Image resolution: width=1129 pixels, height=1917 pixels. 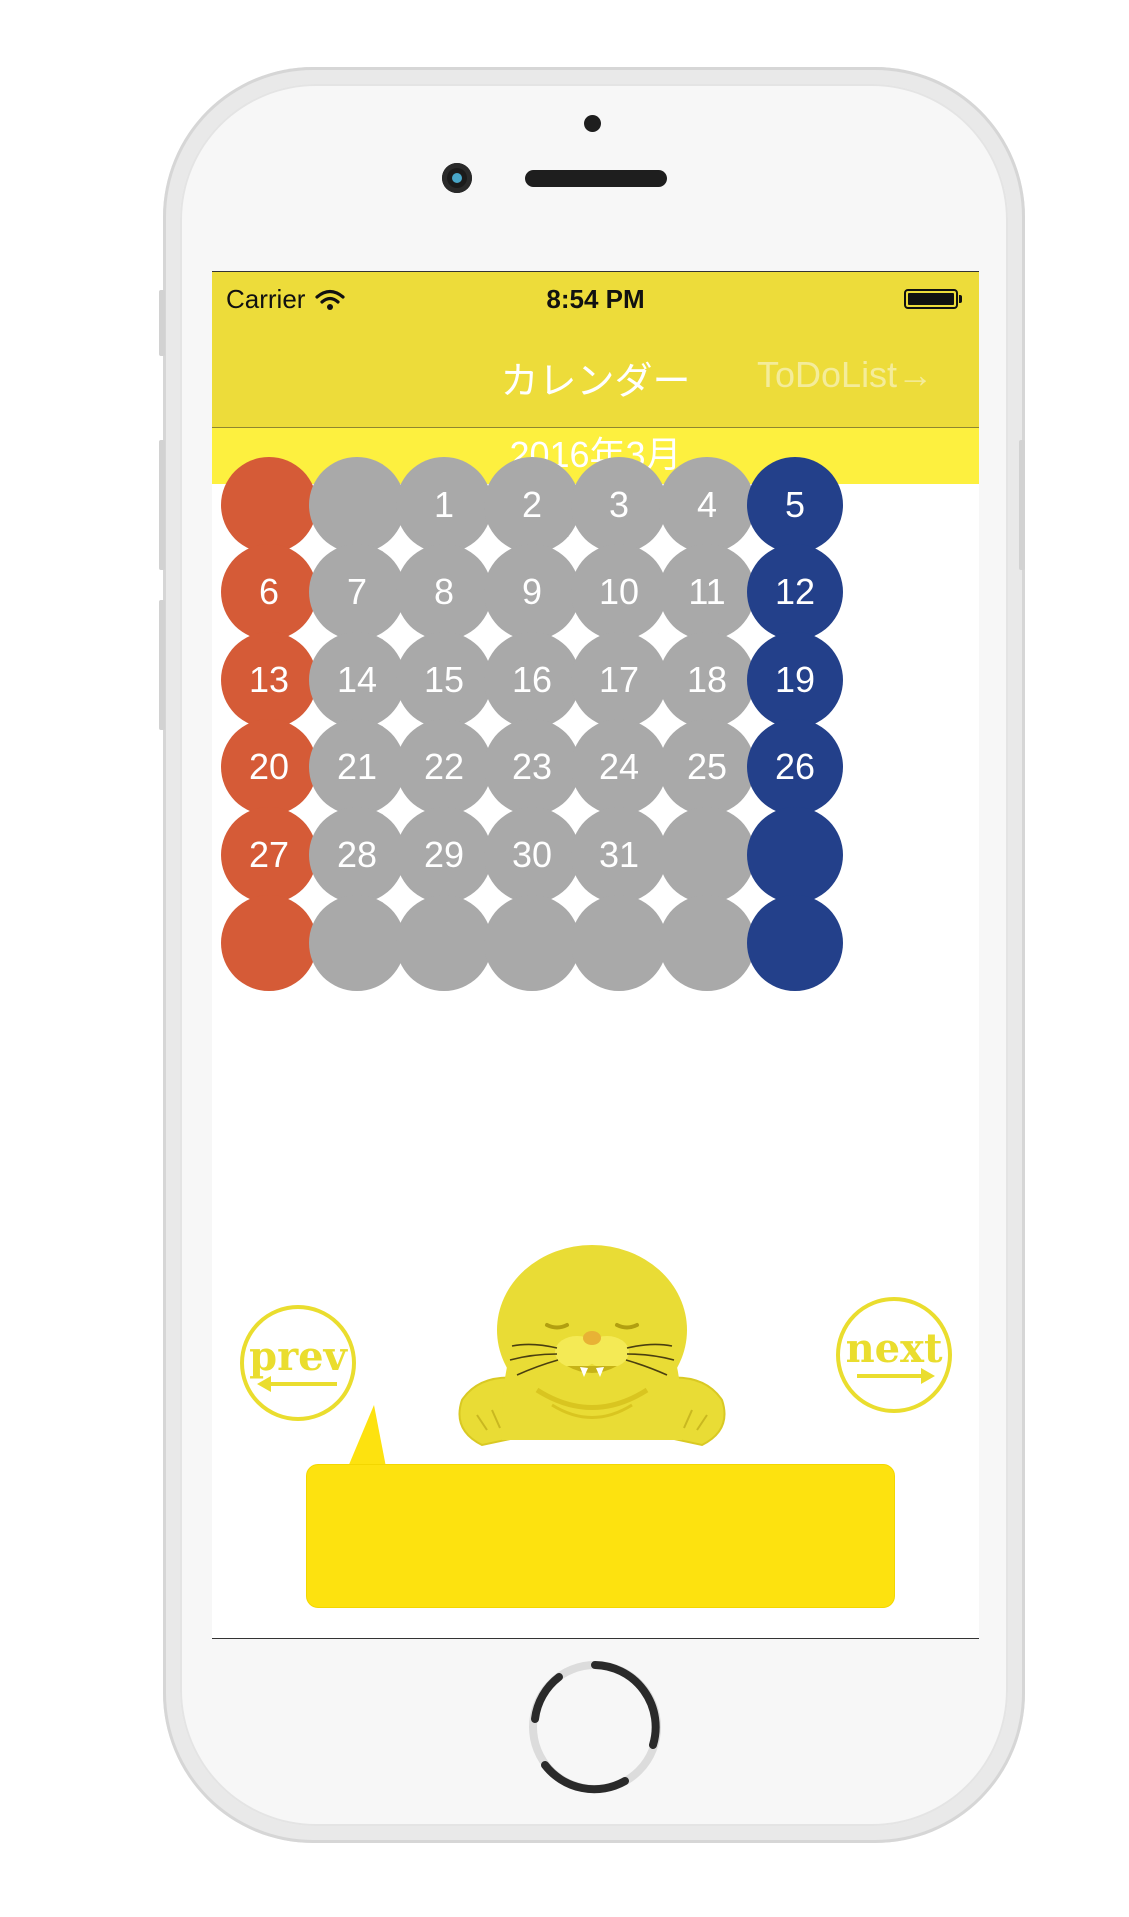 I want to click on front-camera, so click(x=457, y=178).